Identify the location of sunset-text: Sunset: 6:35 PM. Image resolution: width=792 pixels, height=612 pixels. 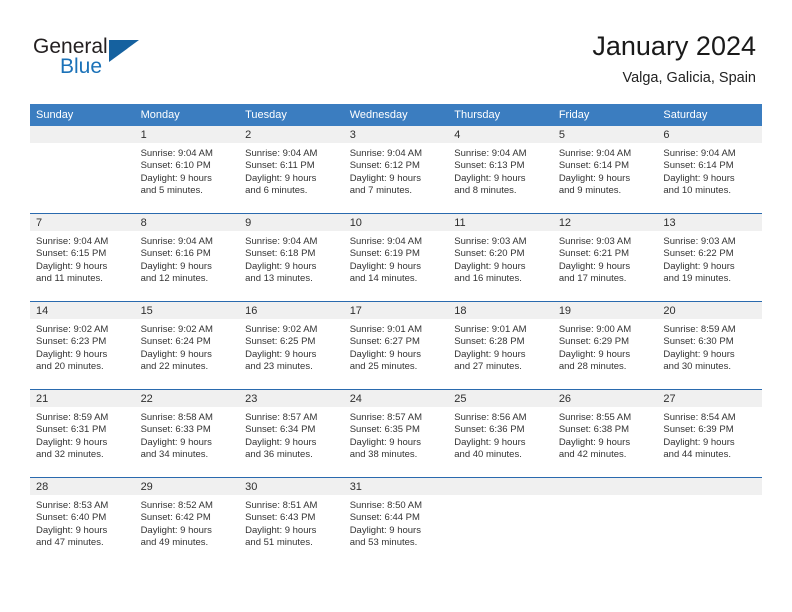
(384, 430).